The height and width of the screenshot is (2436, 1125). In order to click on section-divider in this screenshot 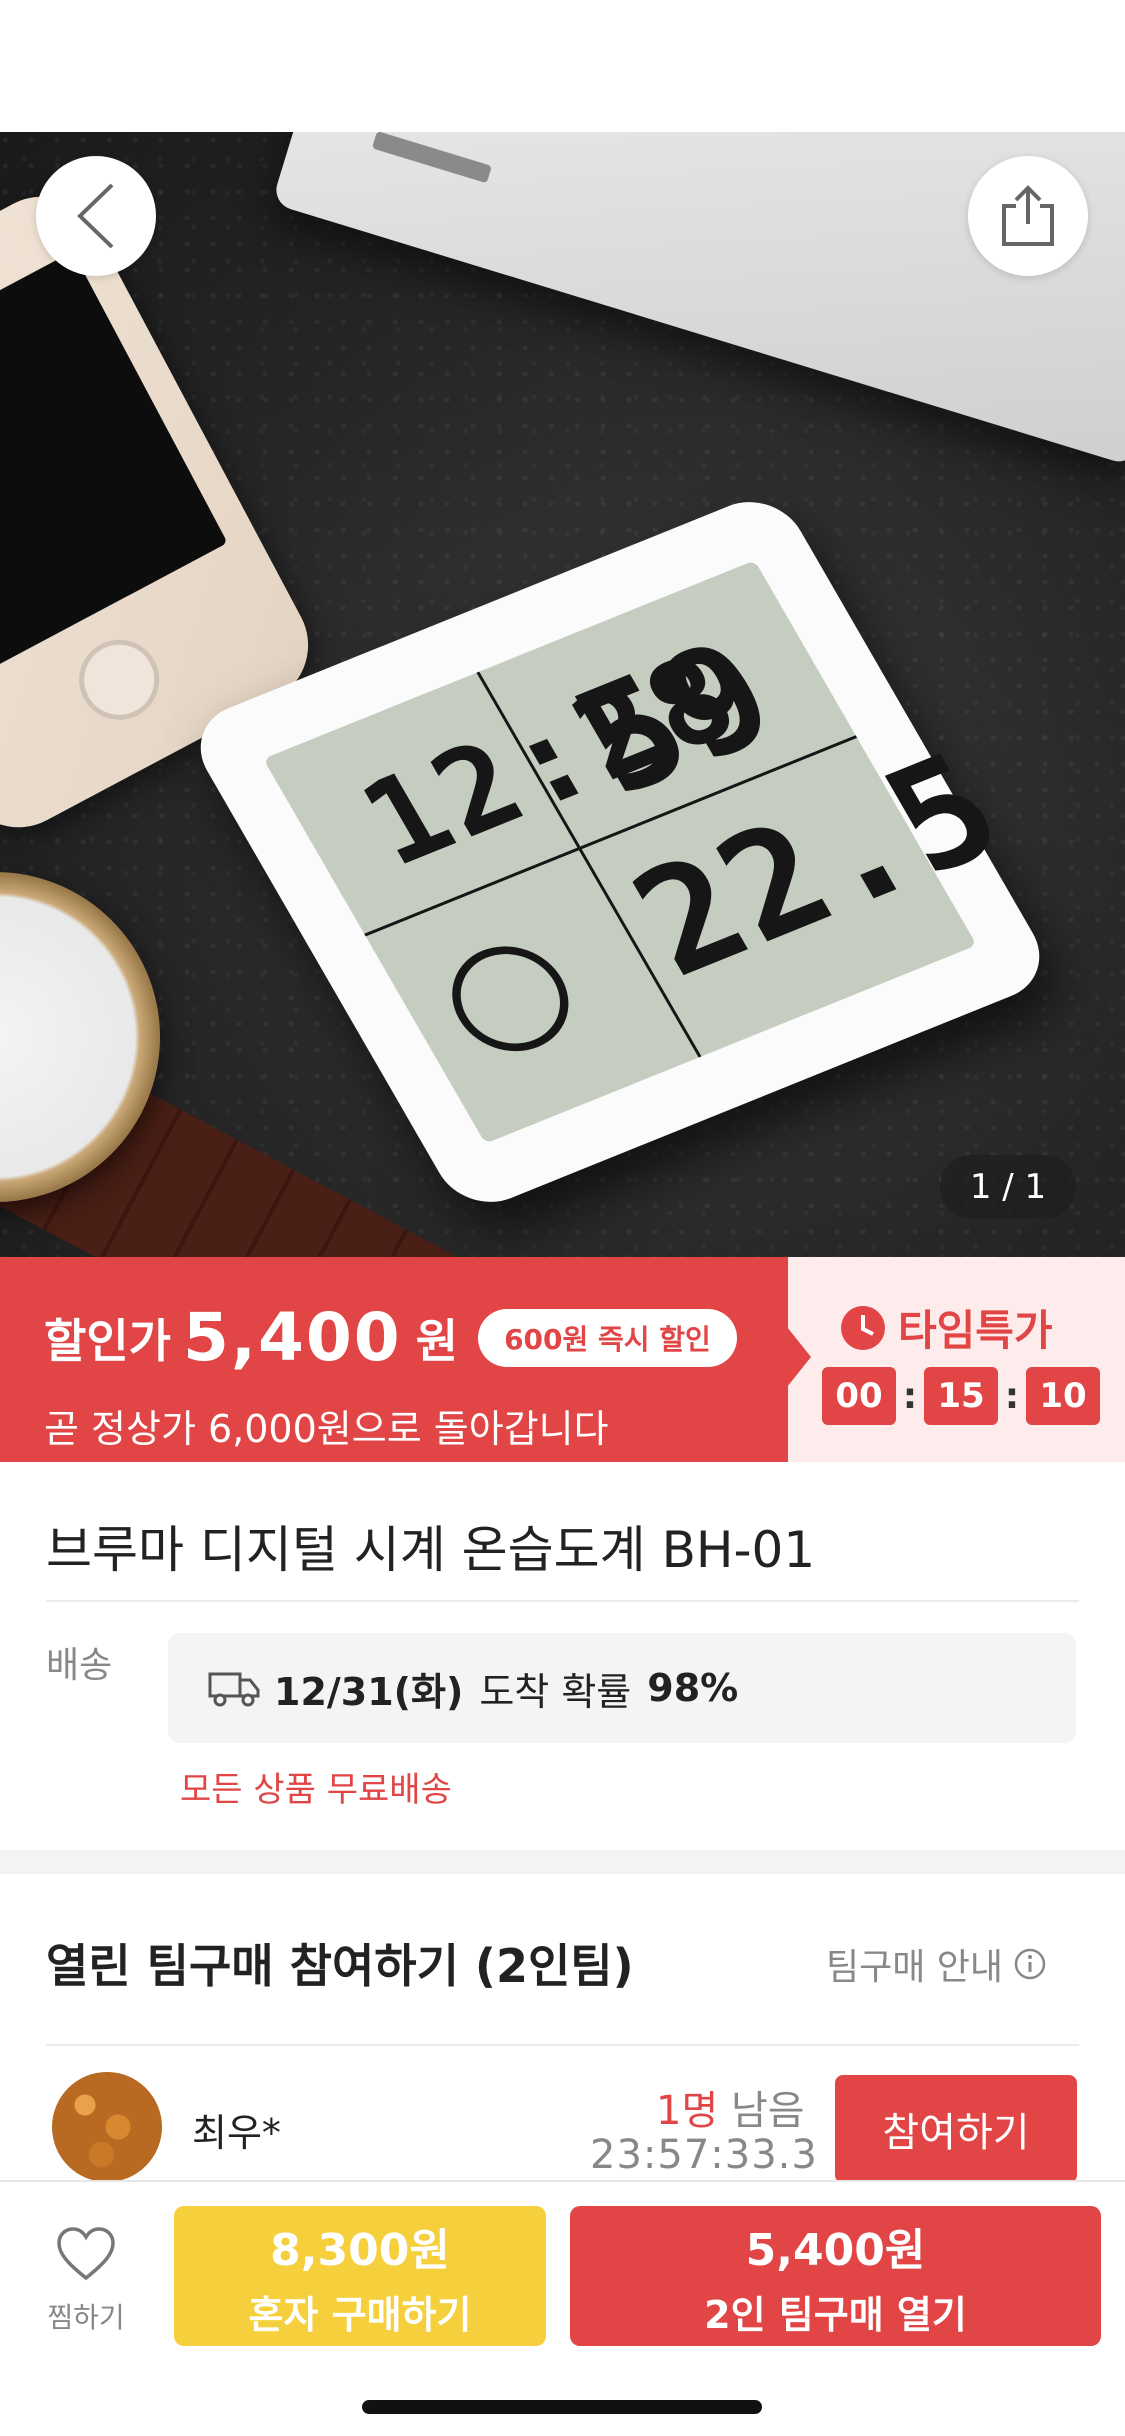, I will do `click(562, 1862)`.